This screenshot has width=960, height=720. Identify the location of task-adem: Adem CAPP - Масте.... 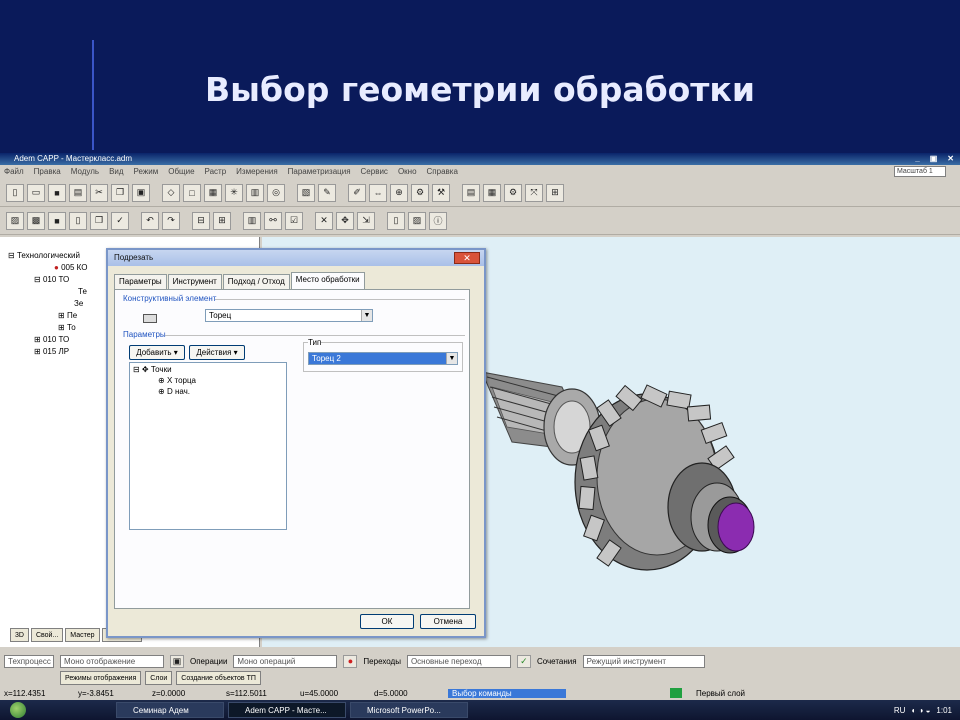
(287, 710).